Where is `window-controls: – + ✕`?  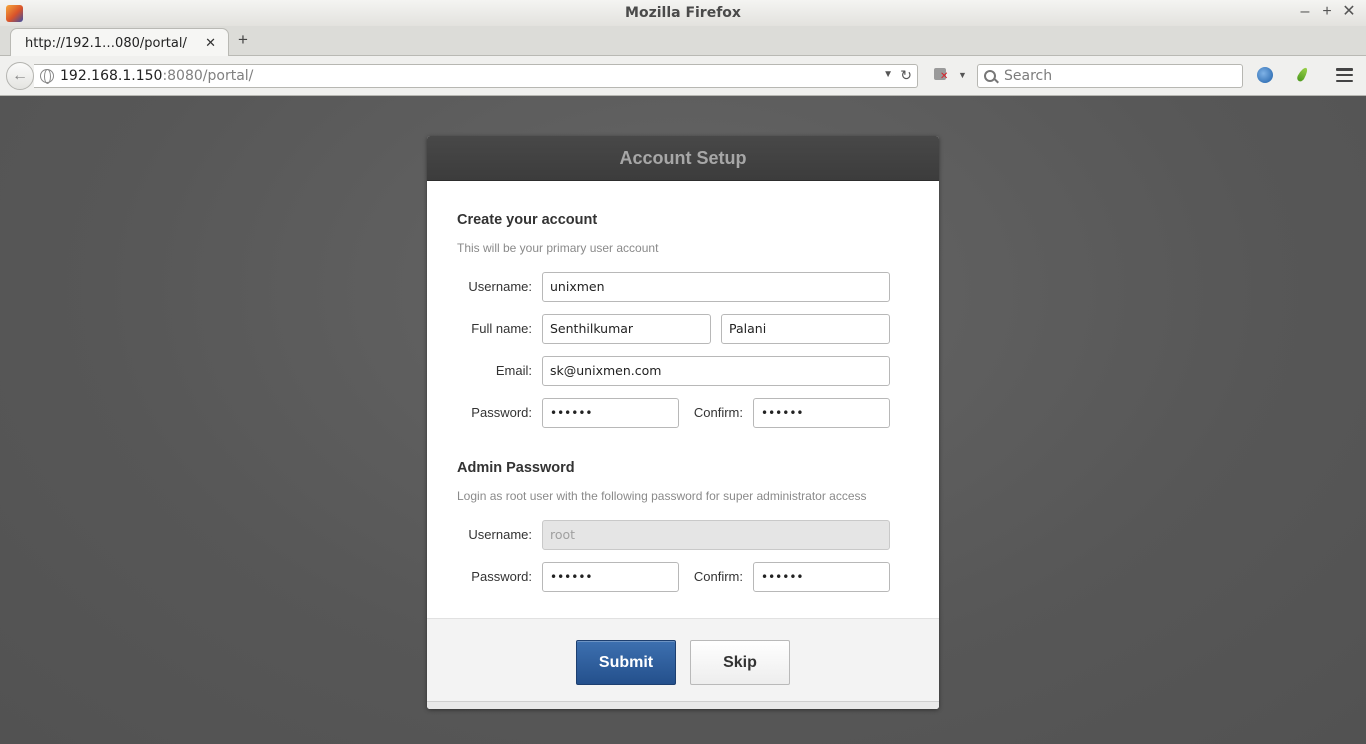
window-controls: – + ✕ is located at coordinates (1327, 12).